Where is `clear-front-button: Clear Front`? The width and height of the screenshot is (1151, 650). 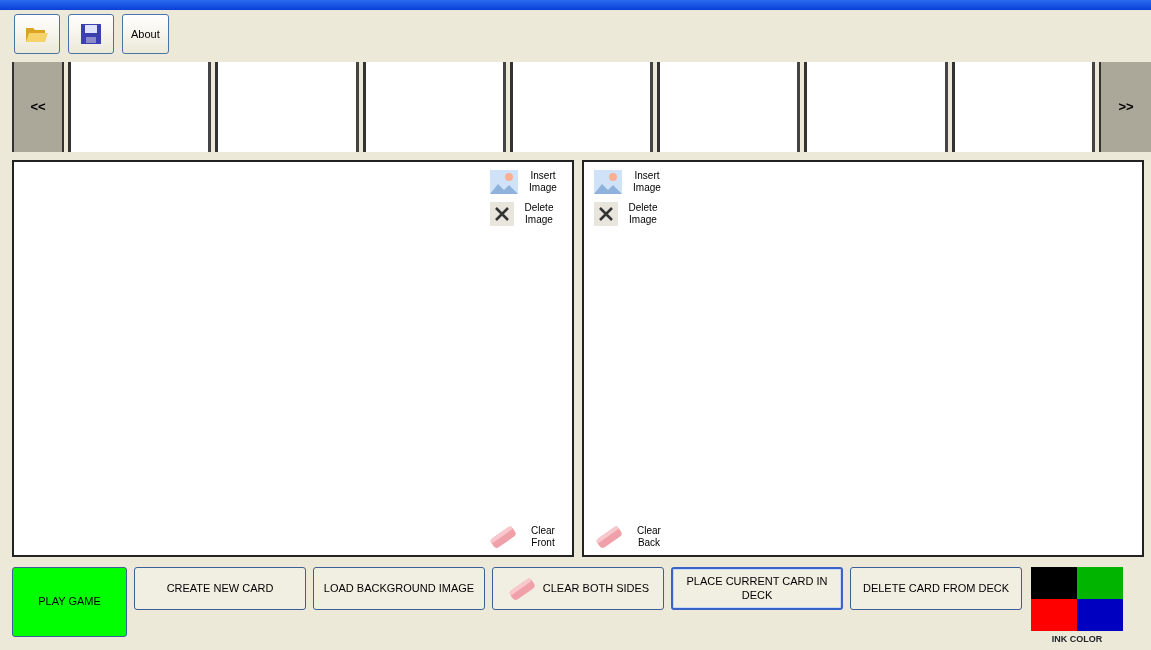 clear-front-button: Clear Front is located at coordinates (525, 537).